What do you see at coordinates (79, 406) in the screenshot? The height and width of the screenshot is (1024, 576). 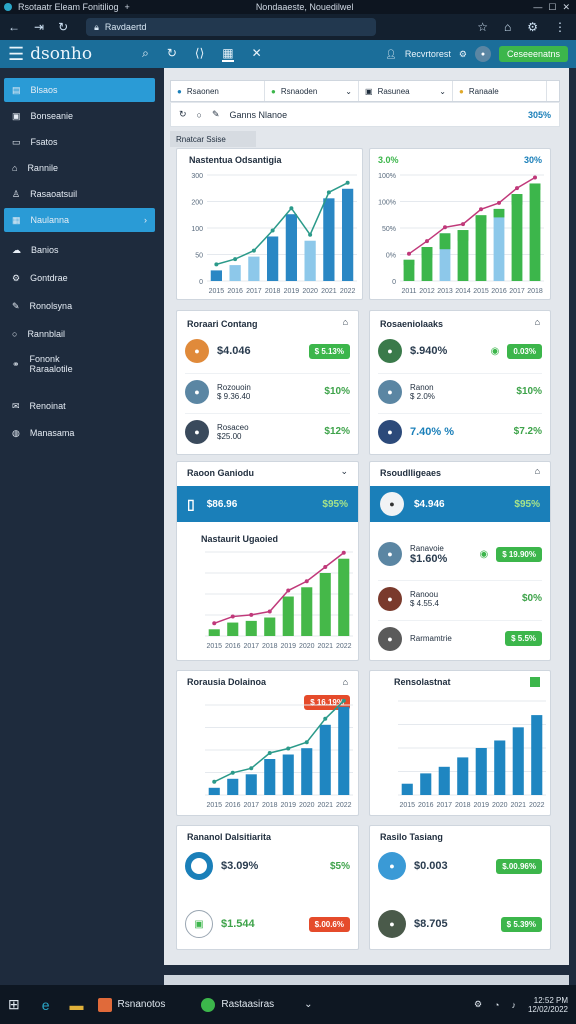 I see `sidebar-item-12: ✉ Renoinat` at bounding box center [79, 406].